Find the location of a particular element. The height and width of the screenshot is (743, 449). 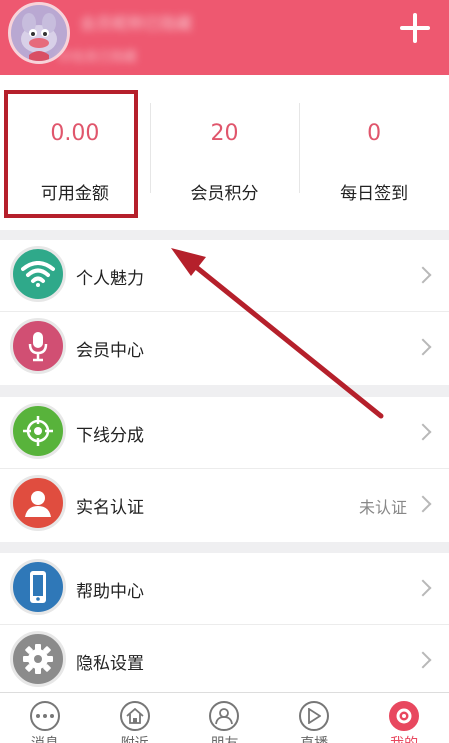

tab-mine: 我的 is located at coordinates (404, 718).